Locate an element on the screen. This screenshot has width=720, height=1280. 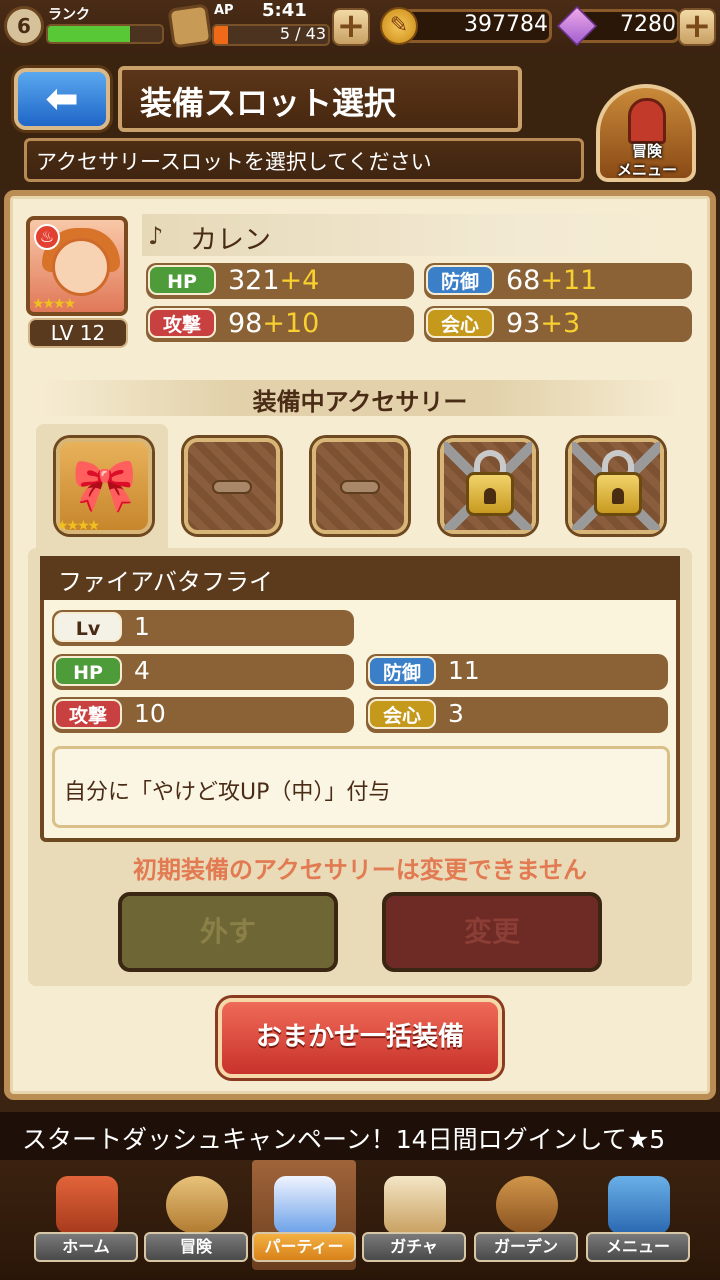
acc-stat-hp: HP 4 is located at coordinates (203, 672).